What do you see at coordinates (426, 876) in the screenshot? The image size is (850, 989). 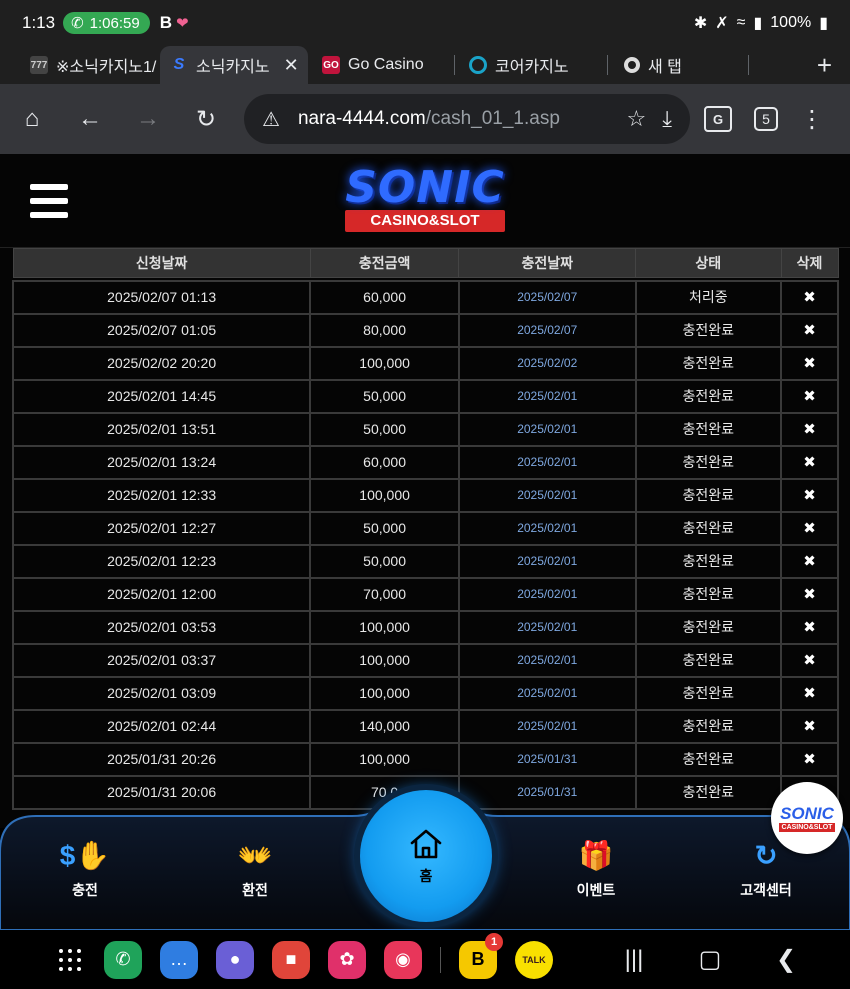 I see `nav-home-label: 홈` at bounding box center [426, 876].